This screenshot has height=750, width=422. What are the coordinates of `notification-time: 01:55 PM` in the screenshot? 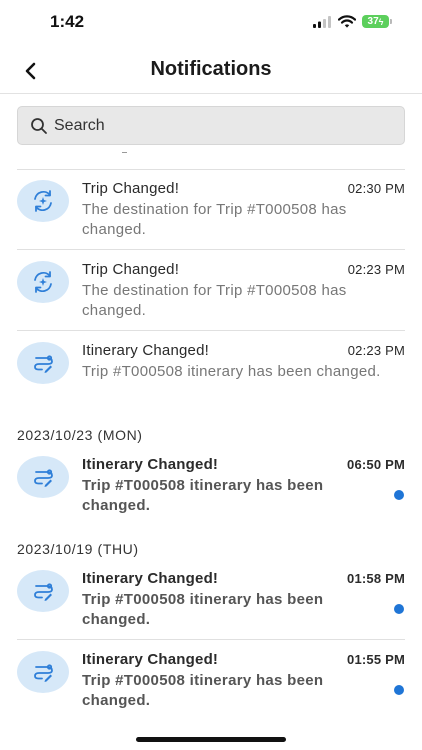 It's located at (376, 659).